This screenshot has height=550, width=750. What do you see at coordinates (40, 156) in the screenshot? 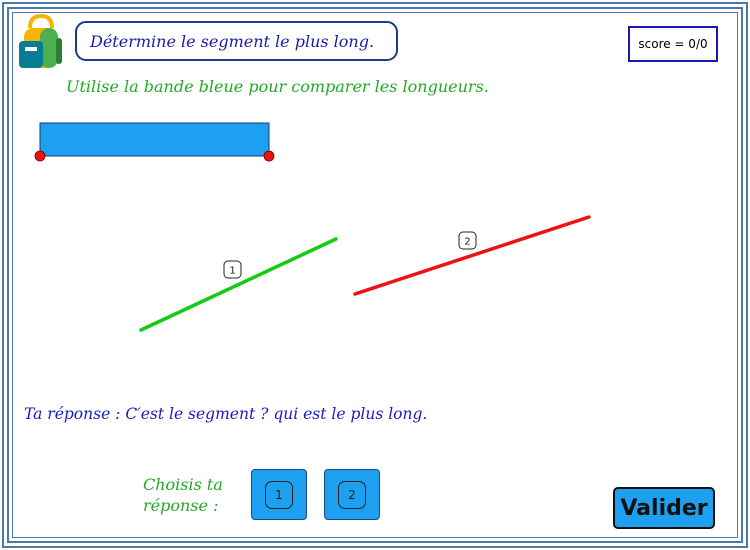
I see `ruler-left-handle` at bounding box center [40, 156].